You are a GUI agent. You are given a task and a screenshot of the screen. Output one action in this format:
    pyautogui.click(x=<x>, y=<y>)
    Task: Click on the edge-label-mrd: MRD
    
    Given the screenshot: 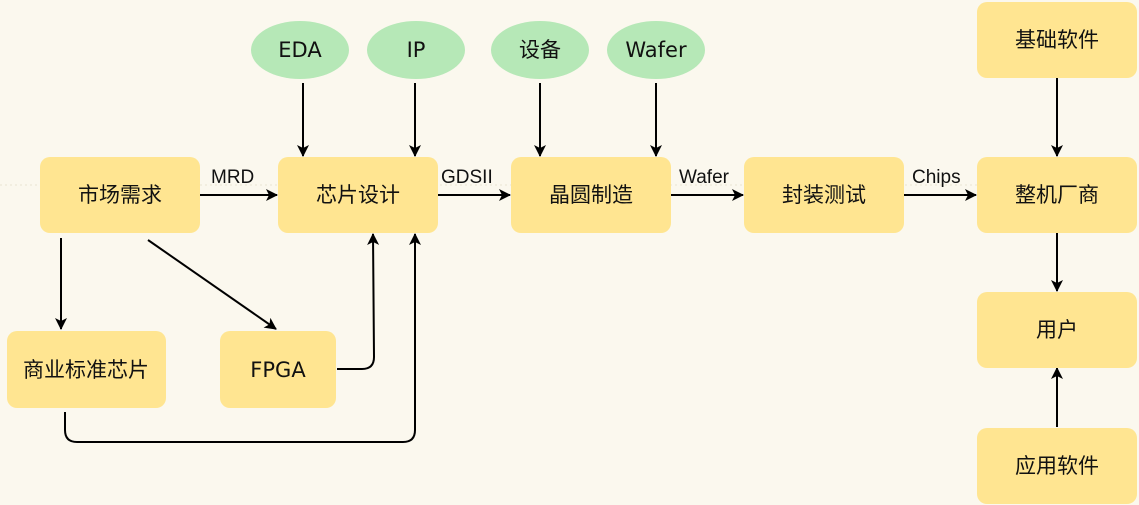 What is the action you would take?
    pyautogui.click(x=232, y=177)
    